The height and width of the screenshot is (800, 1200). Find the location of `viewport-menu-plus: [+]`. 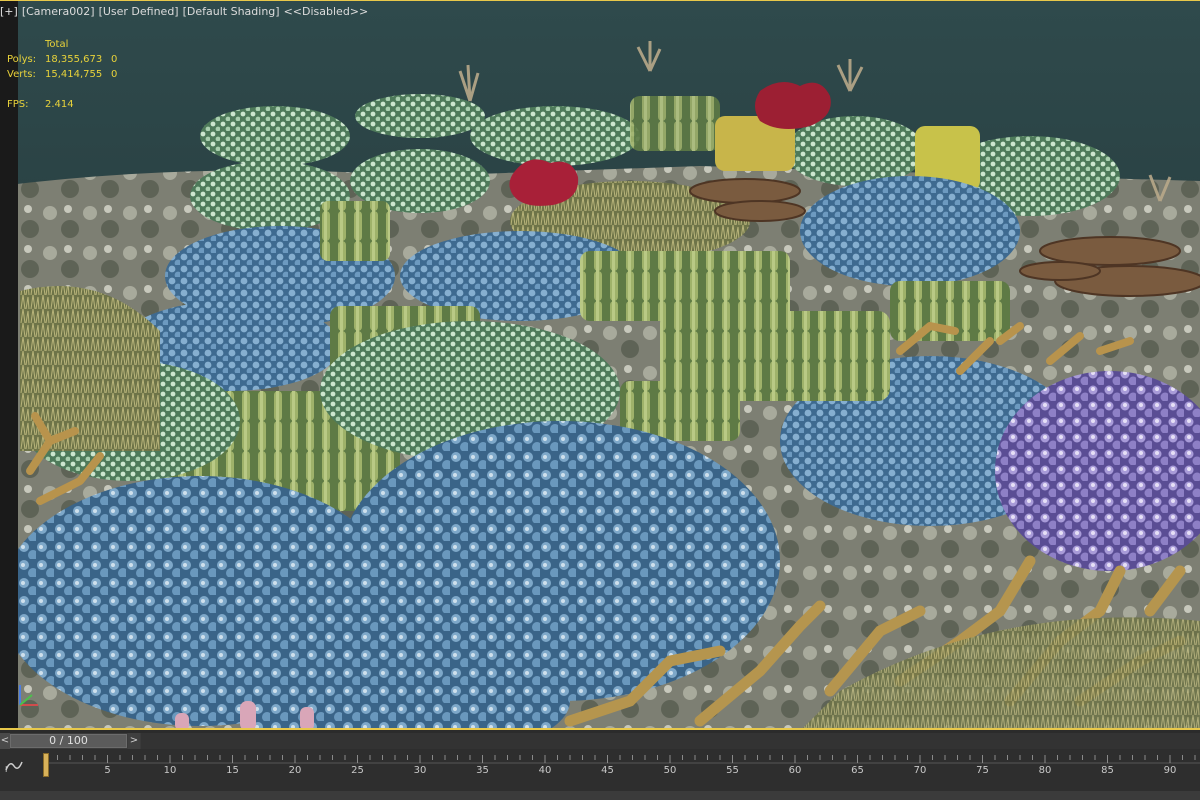

viewport-menu-plus: [+] is located at coordinates (9, 11).